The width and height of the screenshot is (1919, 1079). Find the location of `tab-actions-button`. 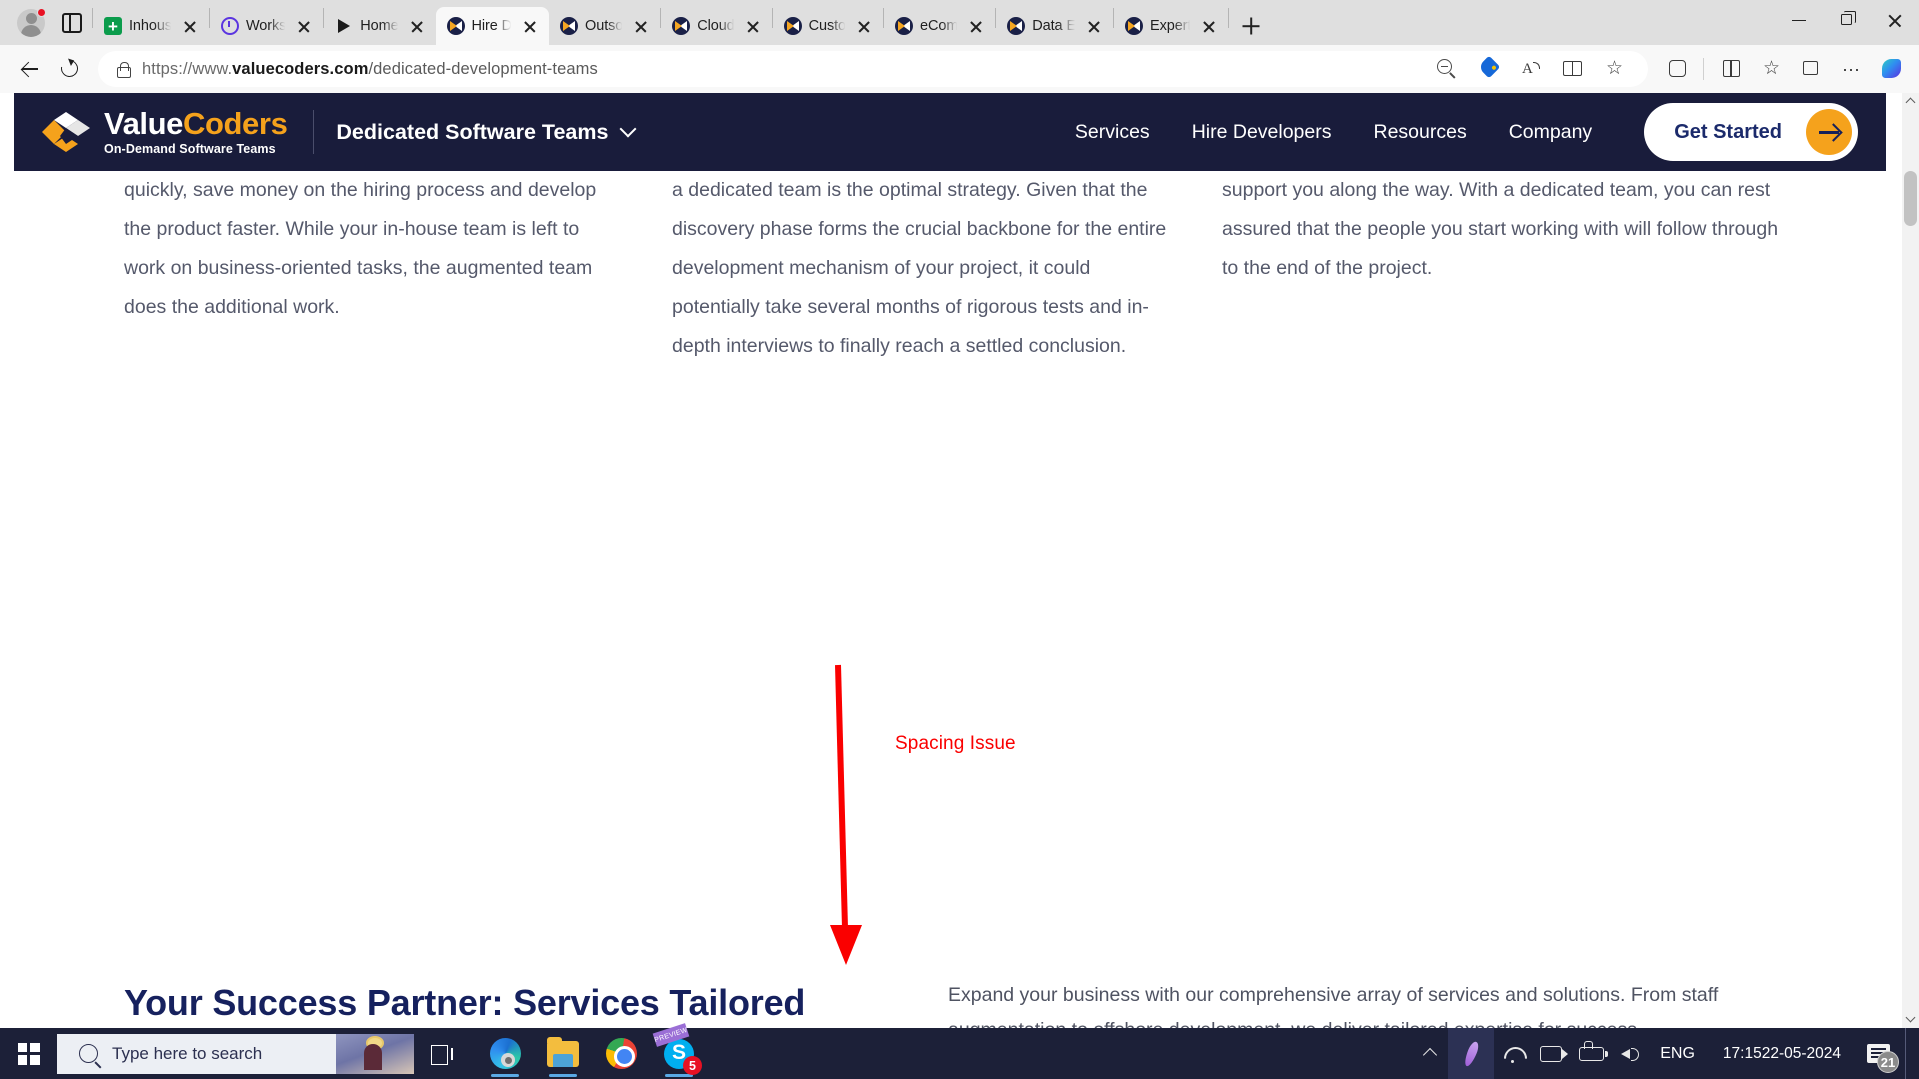

tab-actions-button is located at coordinates (72, 23).